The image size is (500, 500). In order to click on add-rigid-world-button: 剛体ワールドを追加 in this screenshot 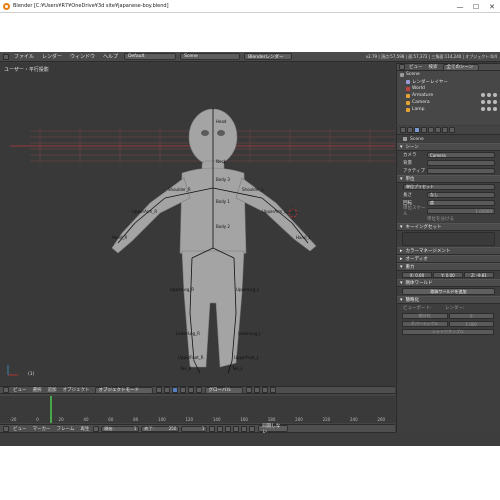, I will do `click(448, 291)`.